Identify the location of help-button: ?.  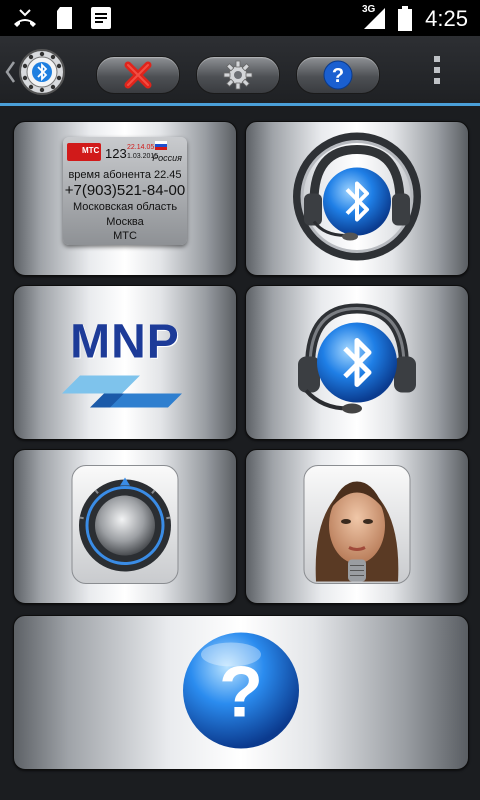
(338, 75).